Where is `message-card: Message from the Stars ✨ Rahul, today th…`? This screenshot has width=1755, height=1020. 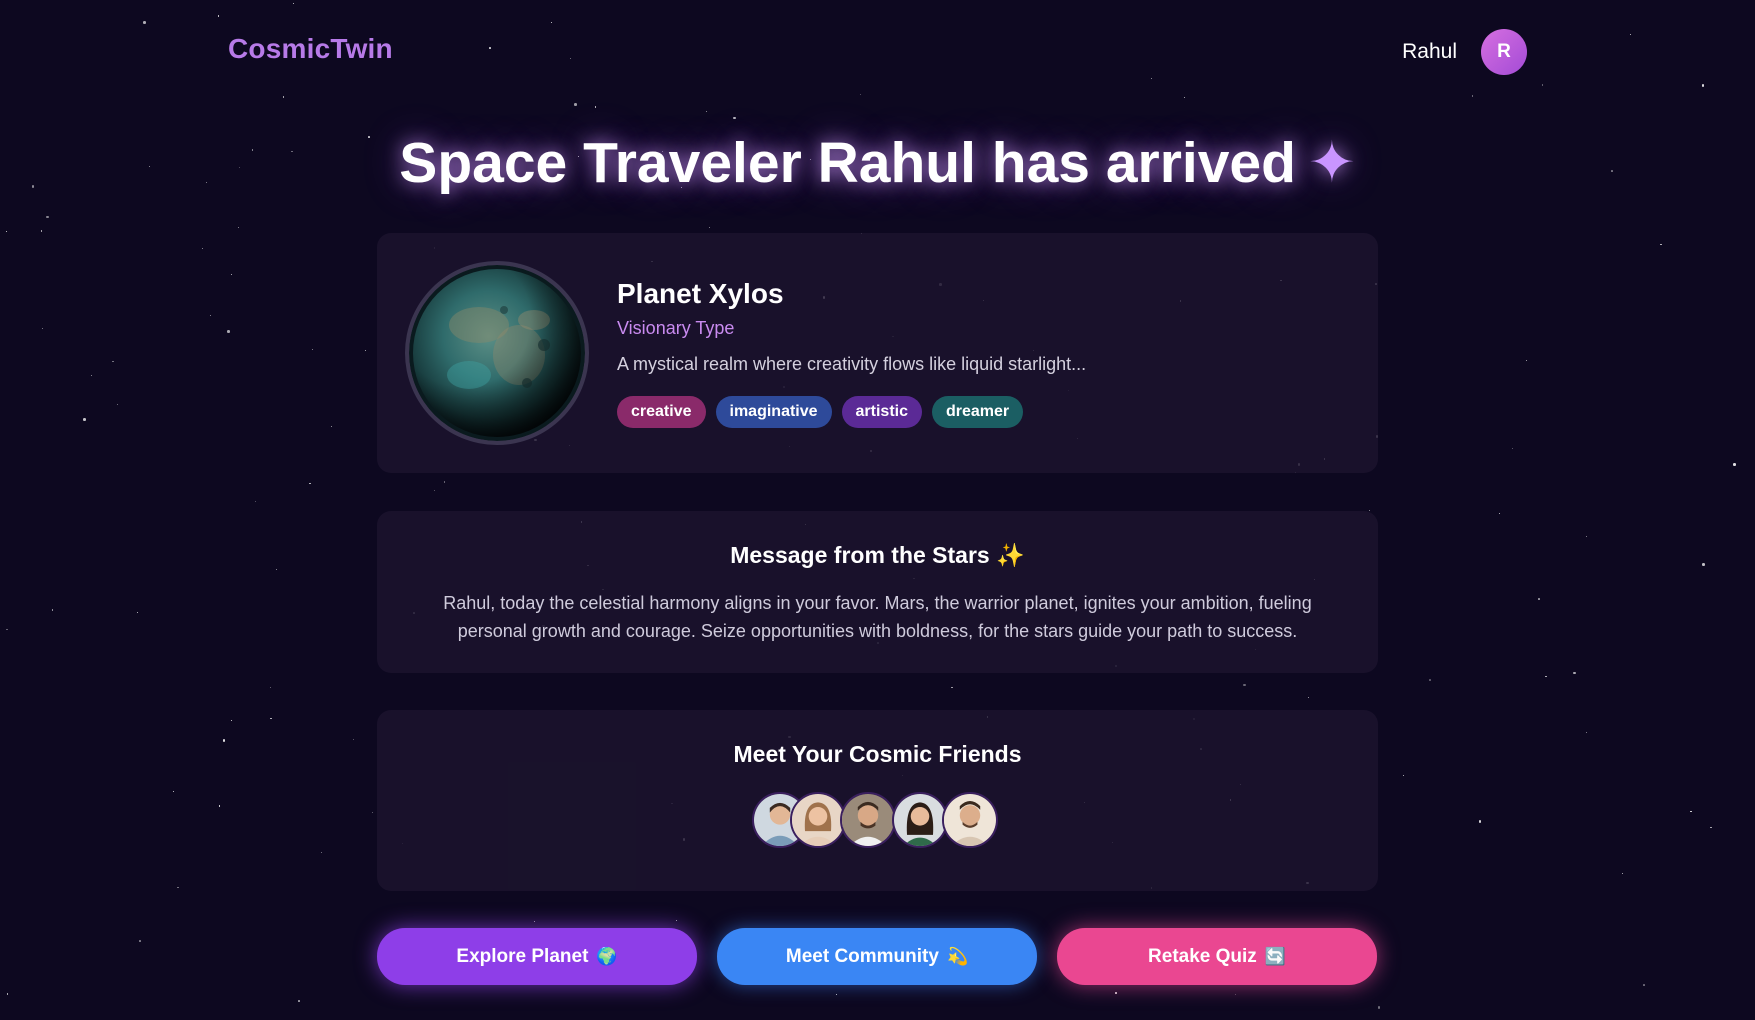
message-card: Message from the Stars ✨ Rahul, today th… is located at coordinates (877, 592).